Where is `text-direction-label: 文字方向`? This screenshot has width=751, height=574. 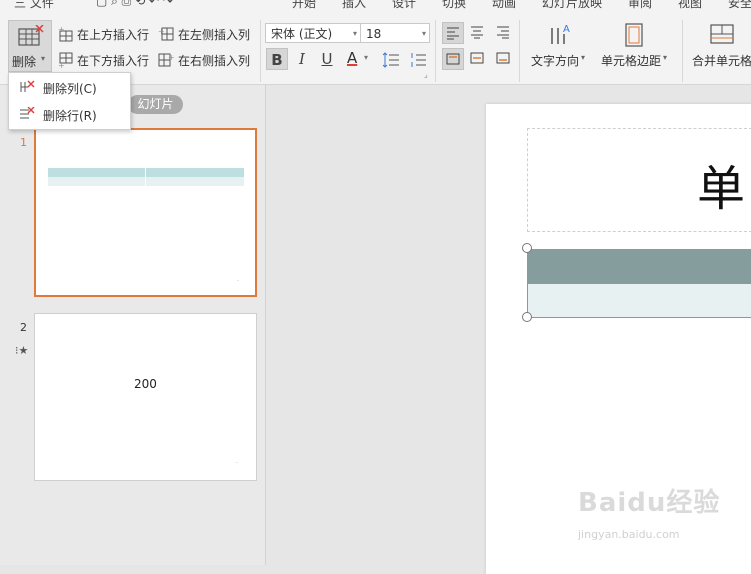 text-direction-label: 文字方向 is located at coordinates (555, 61).